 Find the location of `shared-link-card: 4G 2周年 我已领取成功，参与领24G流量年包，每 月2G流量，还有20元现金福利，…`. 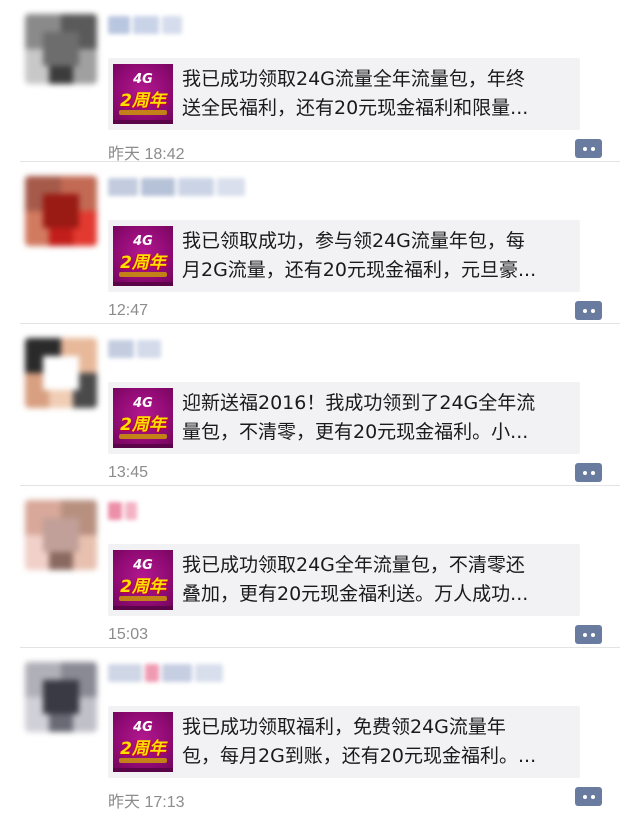

shared-link-card: 4G 2周年 我已领取成功，参与领24G流量年包，每 月2G流量，还有20元现金福利，… is located at coordinates (344, 256).